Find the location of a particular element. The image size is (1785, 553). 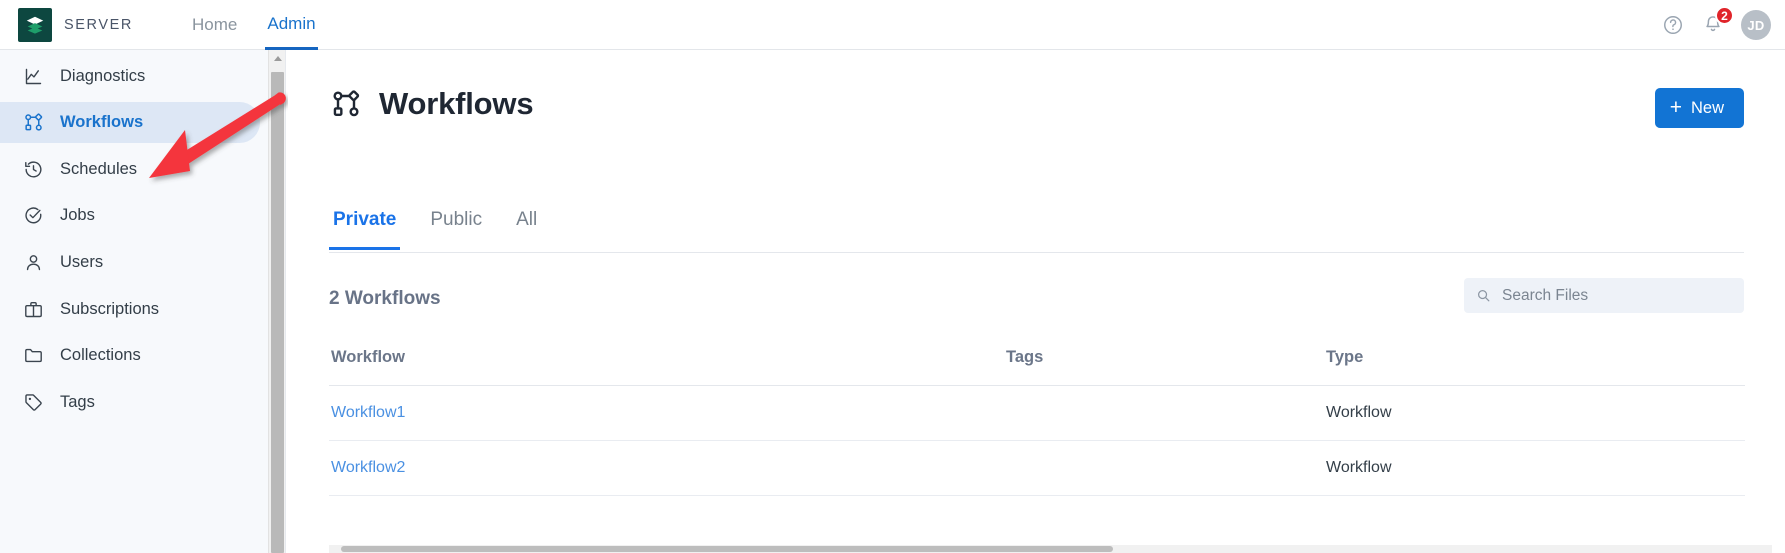

sidebar-item-label: Subscriptions is located at coordinates (110, 308).